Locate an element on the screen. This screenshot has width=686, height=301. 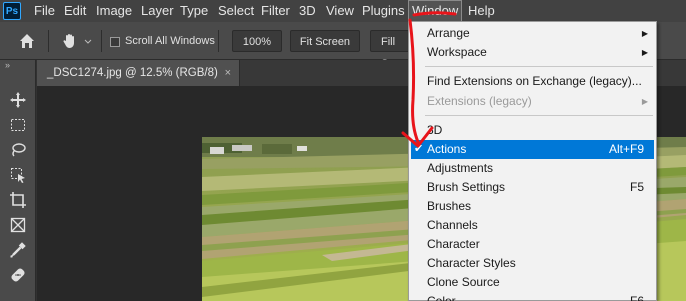
menu-item-clone-source: Clone Source is located at coordinates (532, 282).